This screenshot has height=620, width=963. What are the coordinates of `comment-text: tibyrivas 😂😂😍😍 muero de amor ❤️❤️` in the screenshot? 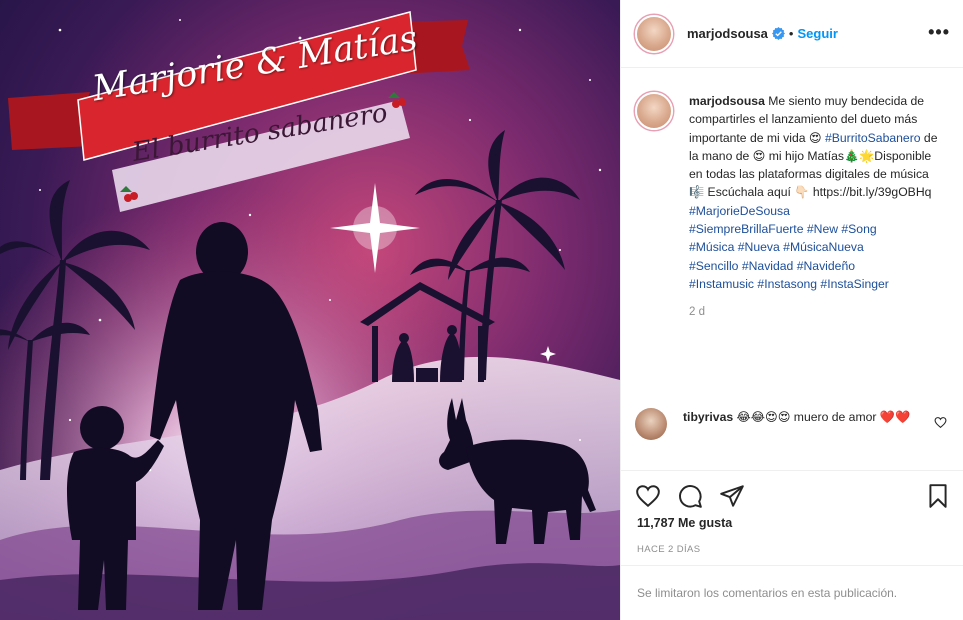 It's located at (797, 424).